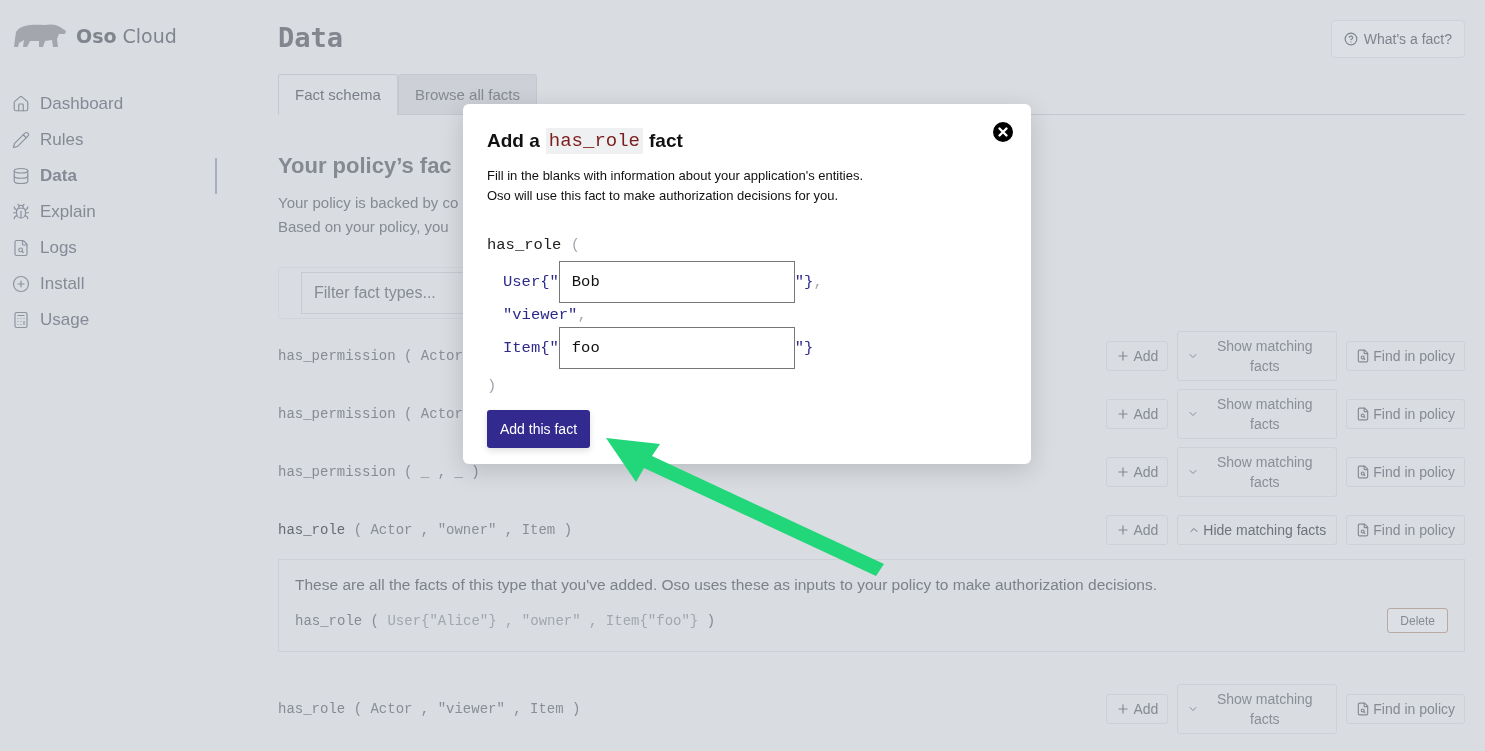  Describe the element at coordinates (21, 140) in the screenshot. I see `pencil-icon` at that location.